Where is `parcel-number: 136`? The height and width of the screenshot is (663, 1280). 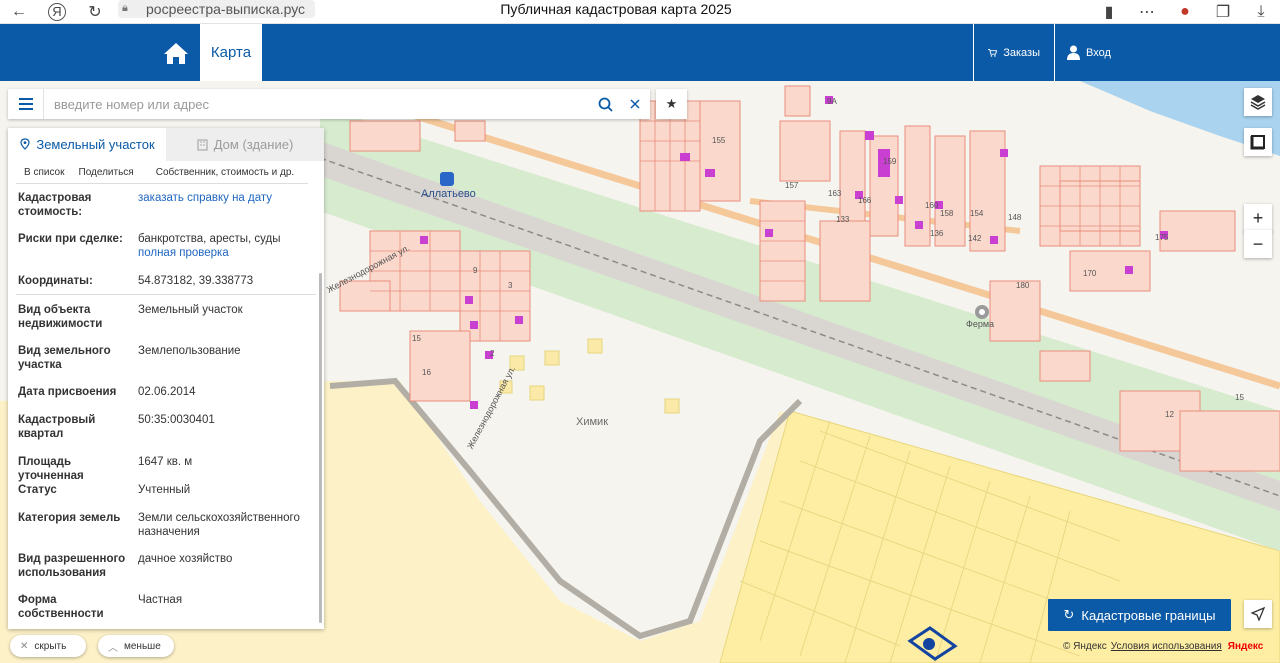
parcel-number: 136 is located at coordinates (937, 233).